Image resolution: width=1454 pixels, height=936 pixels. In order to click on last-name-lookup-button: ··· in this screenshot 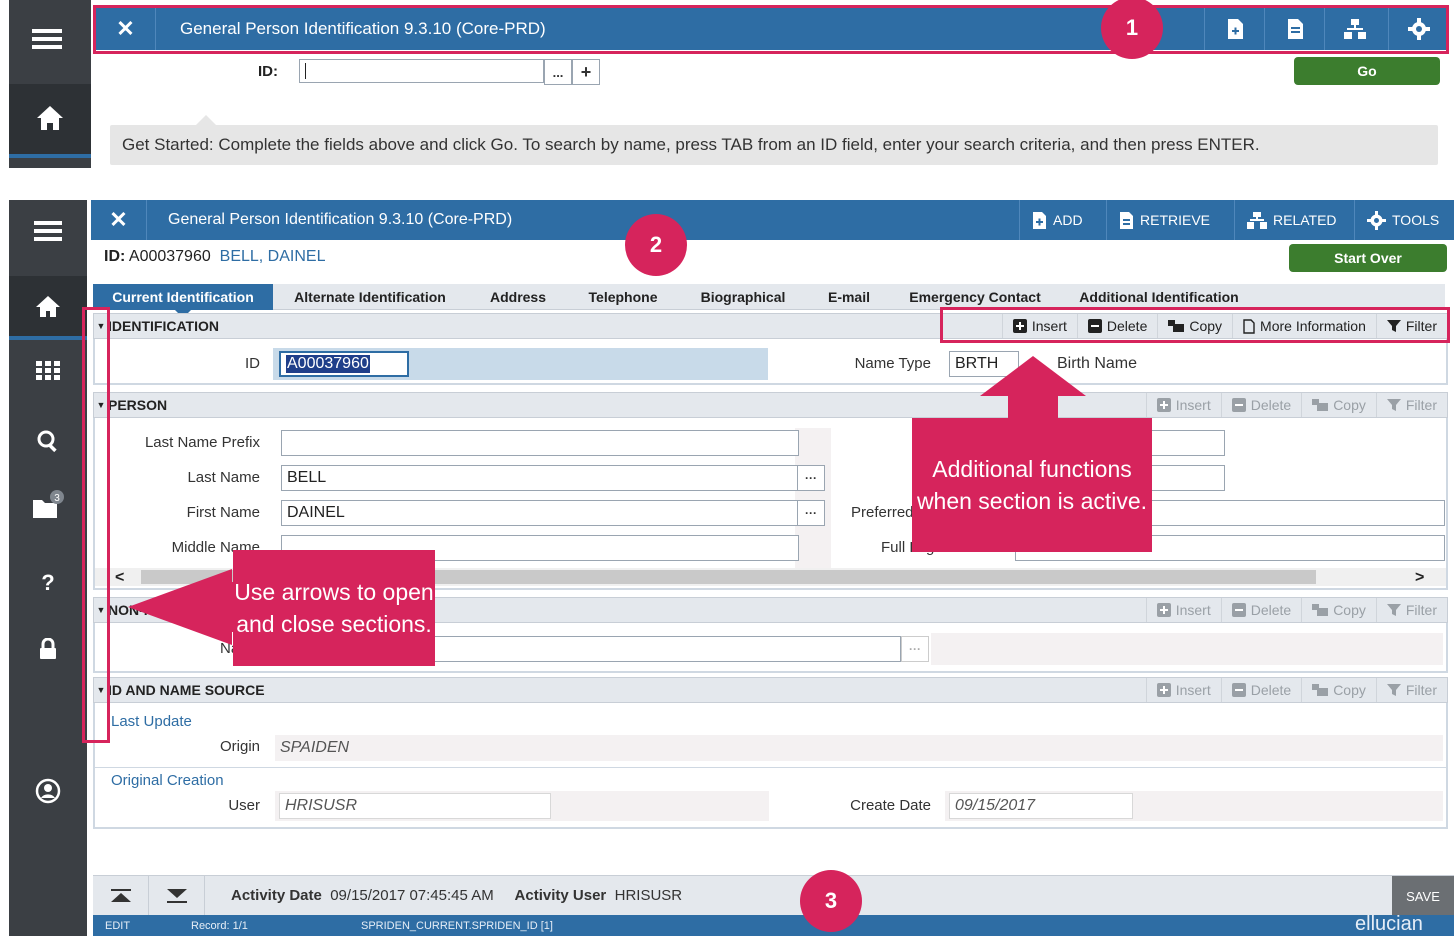, I will do `click(811, 478)`.